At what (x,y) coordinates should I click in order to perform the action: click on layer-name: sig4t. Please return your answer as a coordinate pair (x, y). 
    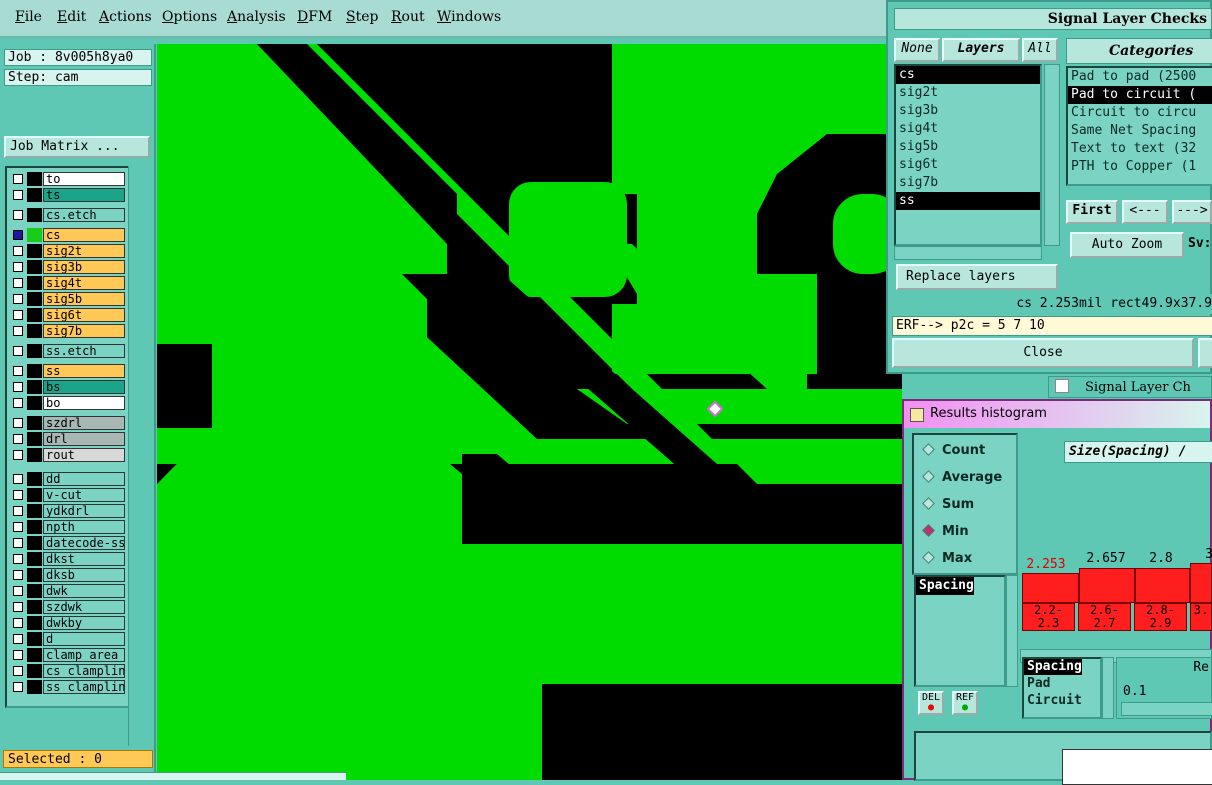
    Looking at the image, I should click on (84, 283).